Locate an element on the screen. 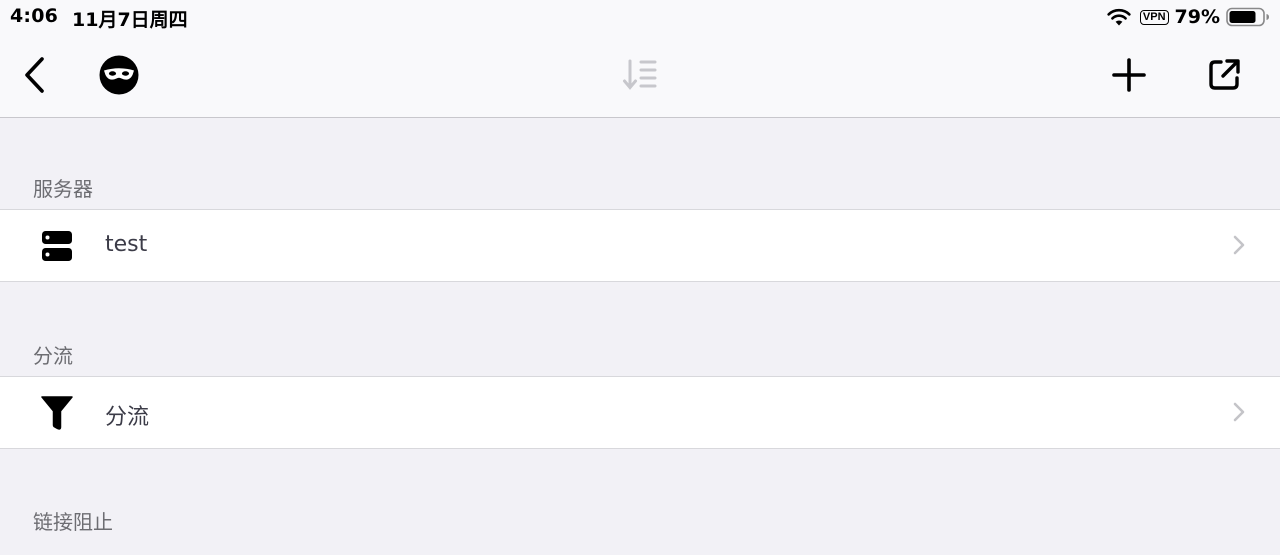 The width and height of the screenshot is (1280, 555). sort-button is located at coordinates (640, 75).